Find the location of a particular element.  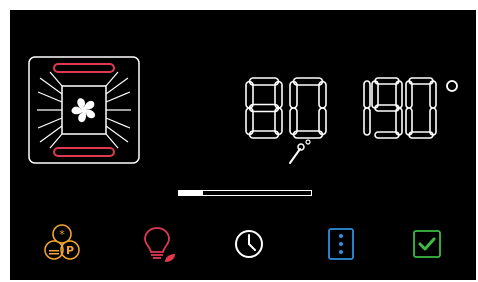

food-temperature-digits is located at coordinates (286, 108).